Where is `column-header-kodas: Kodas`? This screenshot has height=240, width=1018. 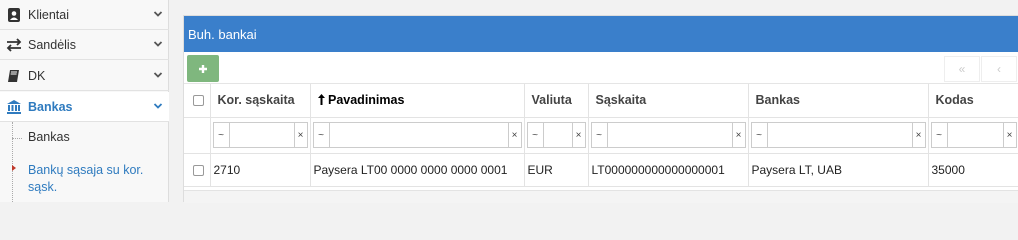 column-header-kodas: Kodas is located at coordinates (973, 101).